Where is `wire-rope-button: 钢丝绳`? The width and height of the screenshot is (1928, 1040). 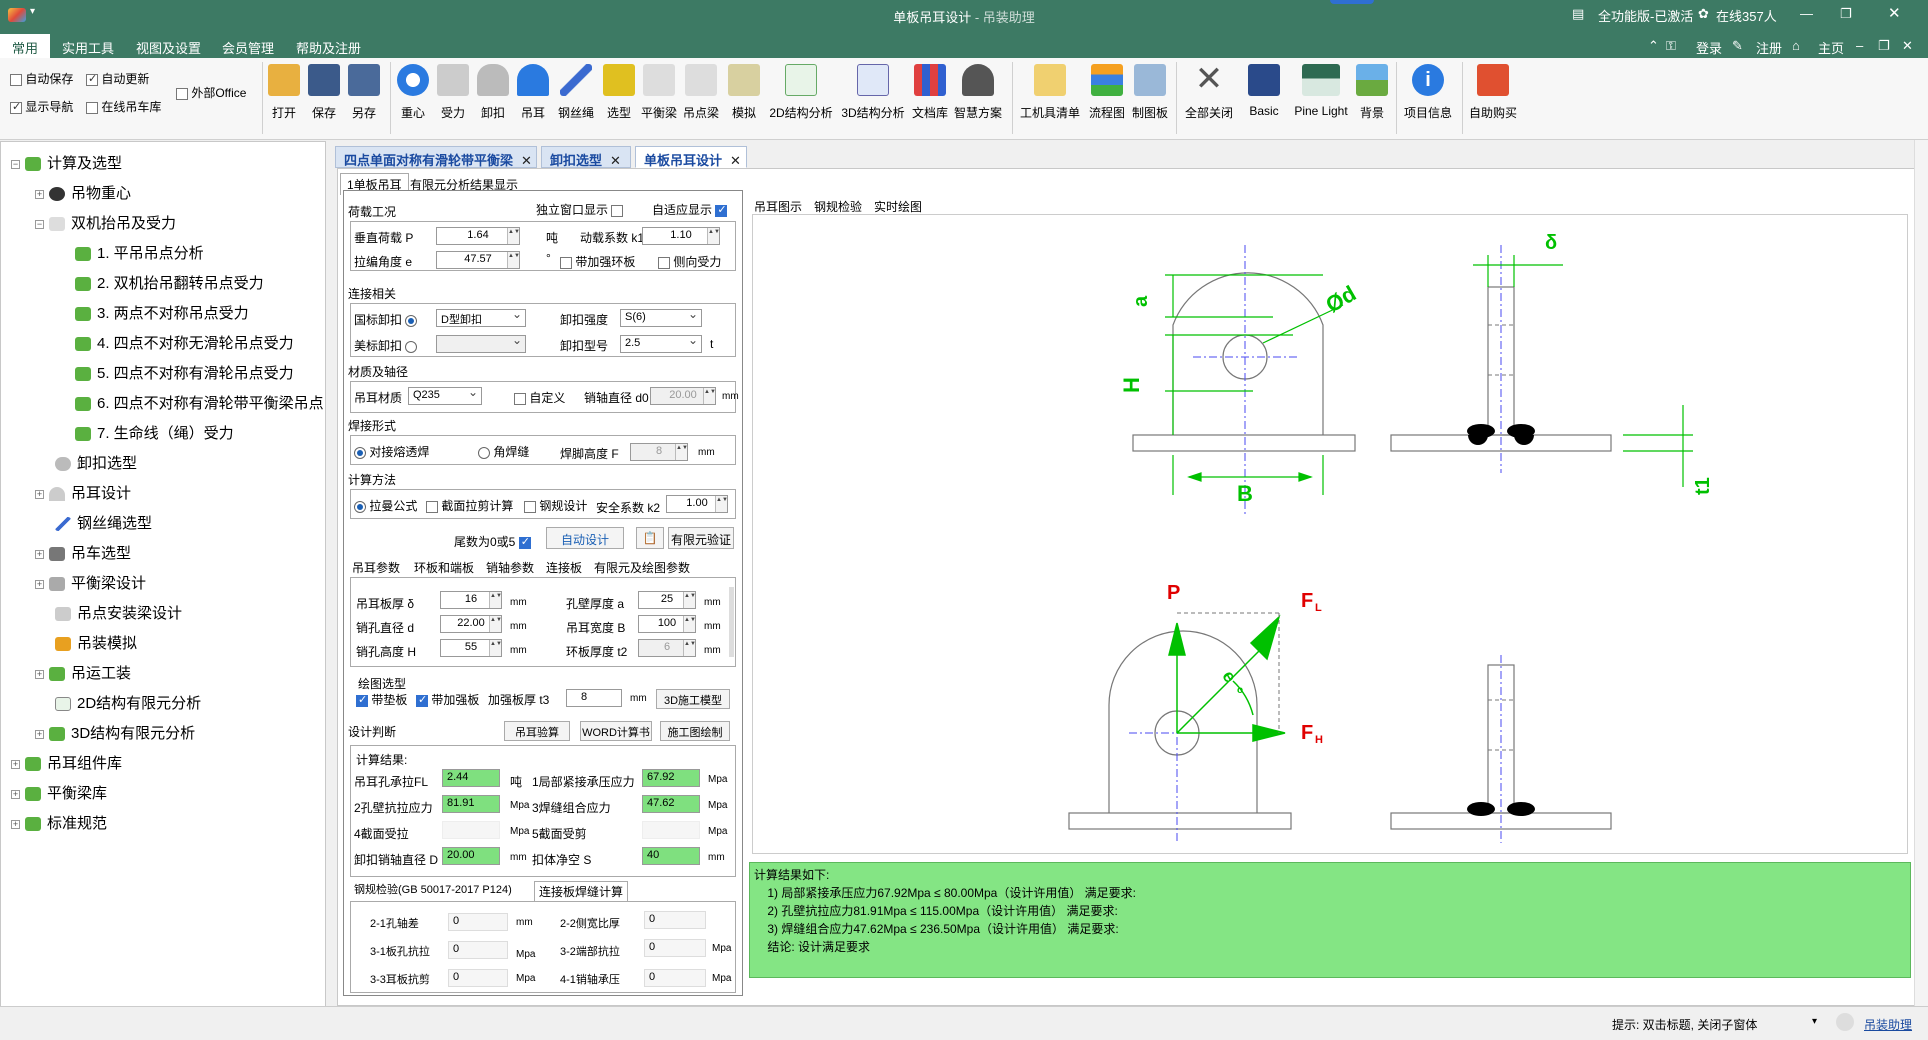
wire-rope-button: 钢丝绳 is located at coordinates (576, 92).